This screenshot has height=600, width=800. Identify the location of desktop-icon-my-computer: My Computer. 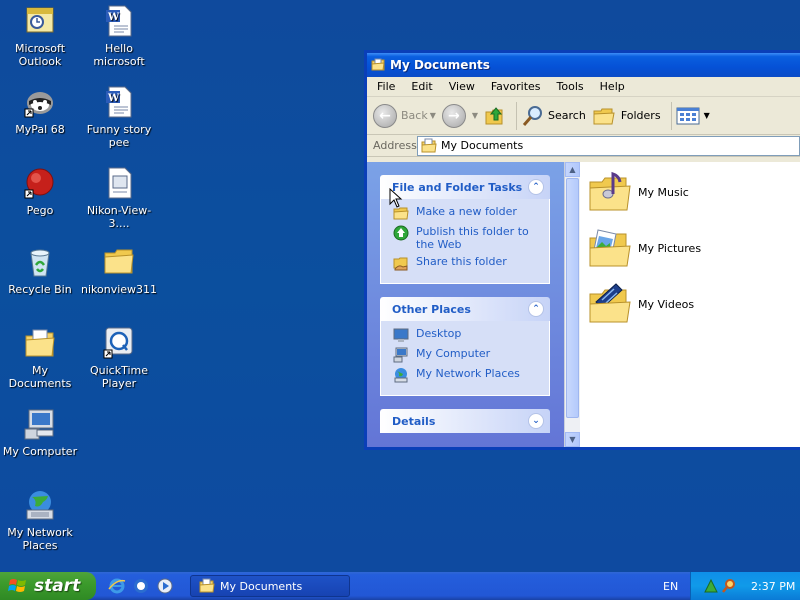
(40, 432).